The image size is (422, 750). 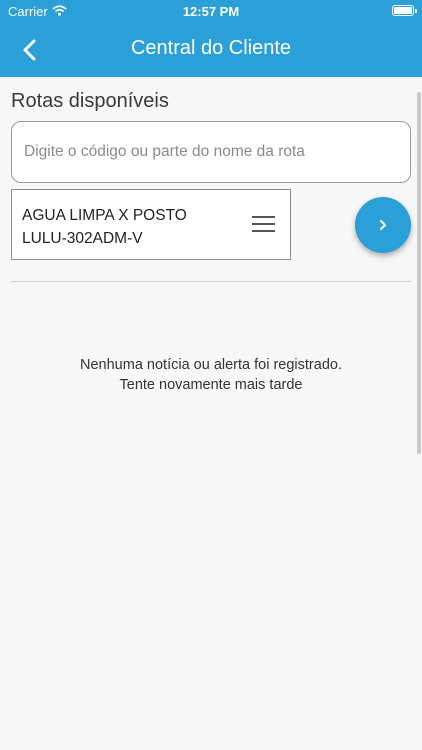 I want to click on divider, so click(x=211, y=281).